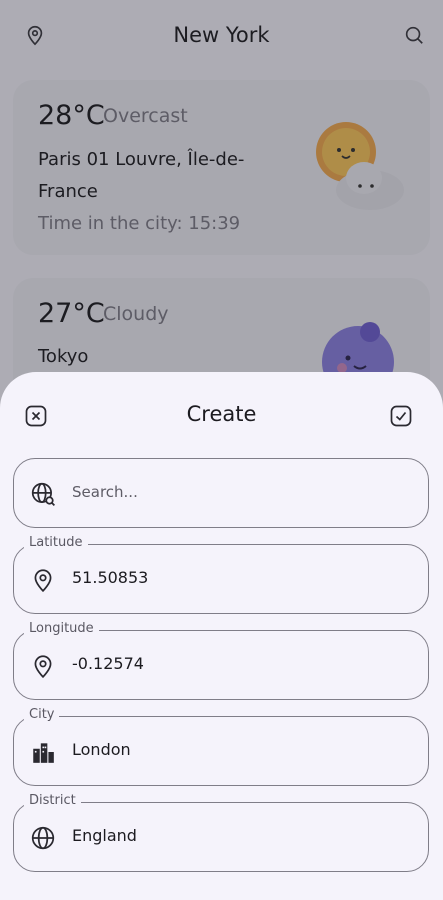 The width and height of the screenshot is (443, 900). Describe the element at coordinates (42, 714) in the screenshot. I see `city-label: City` at that location.